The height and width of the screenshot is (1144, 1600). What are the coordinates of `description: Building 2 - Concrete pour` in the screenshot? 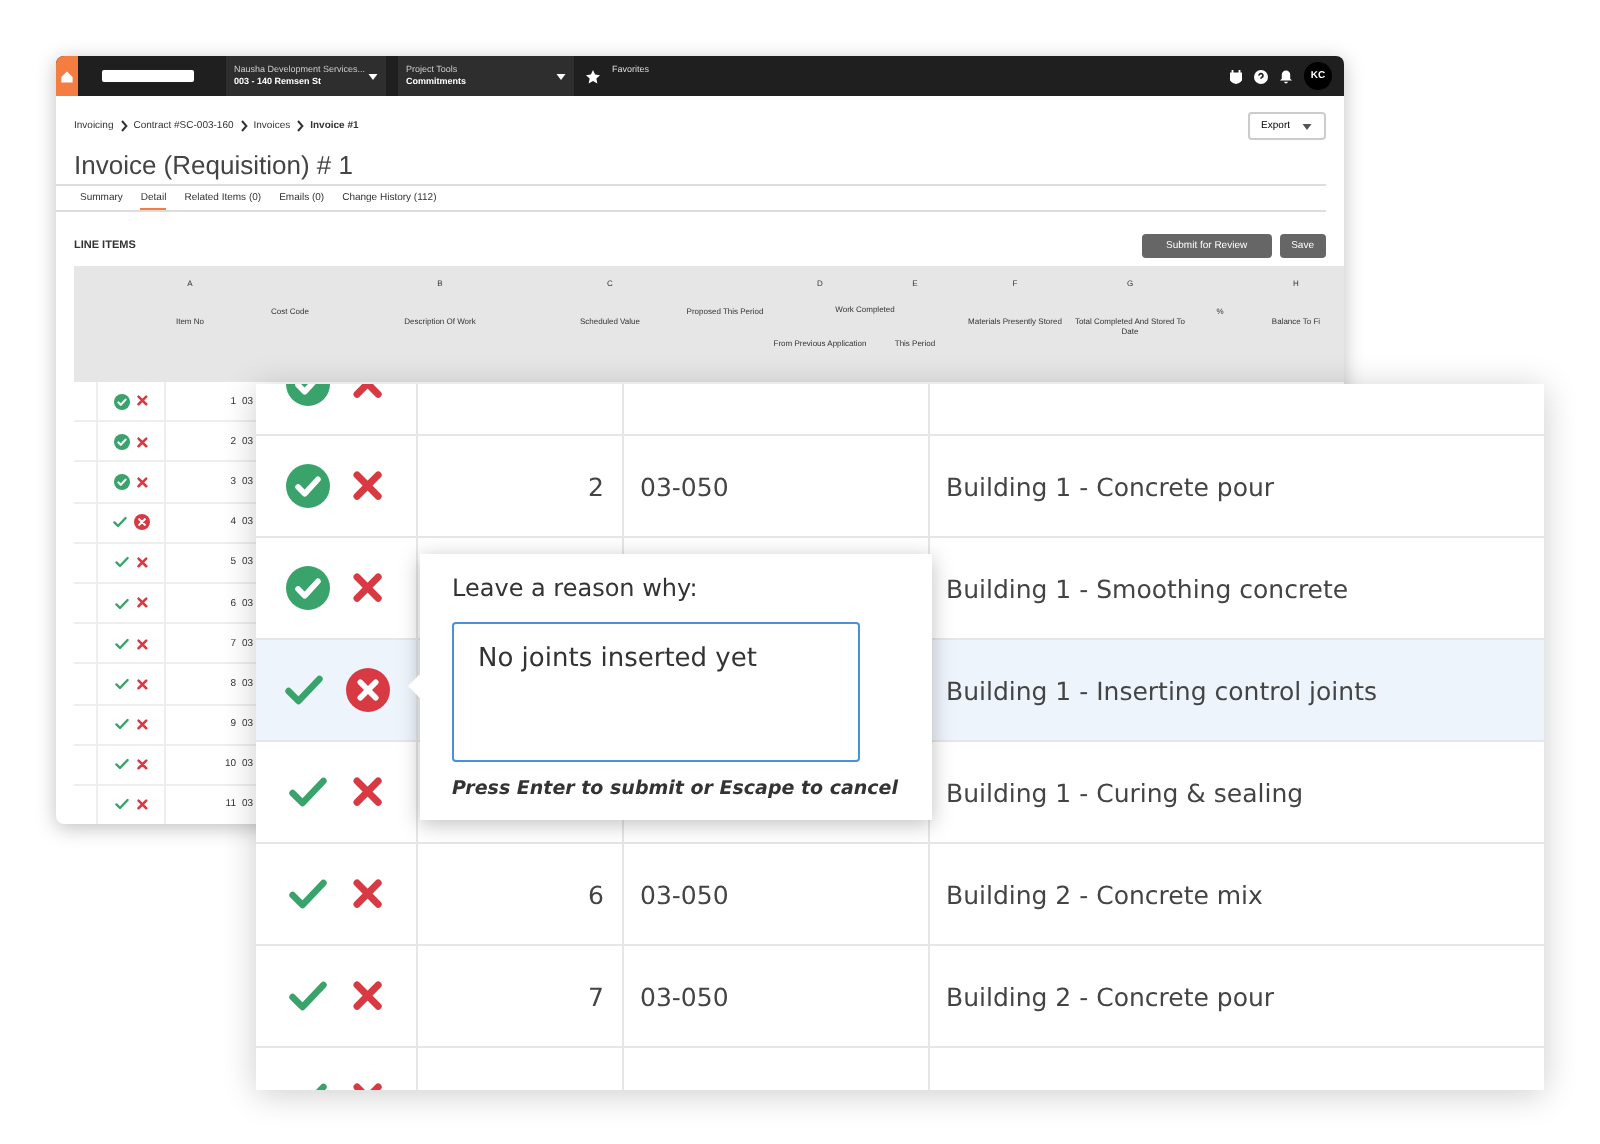 It's located at (1110, 996).